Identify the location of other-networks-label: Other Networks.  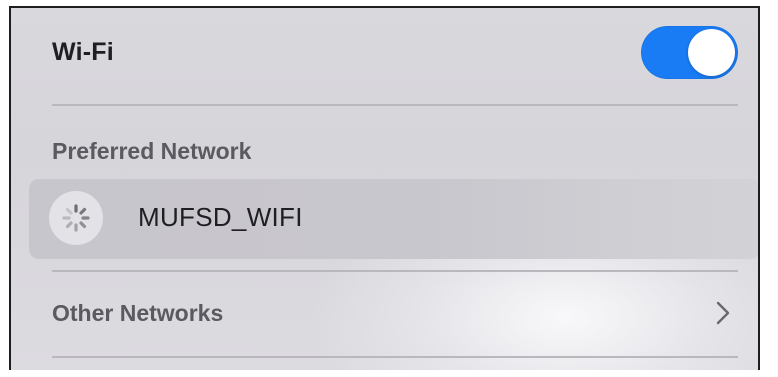
(138, 313).